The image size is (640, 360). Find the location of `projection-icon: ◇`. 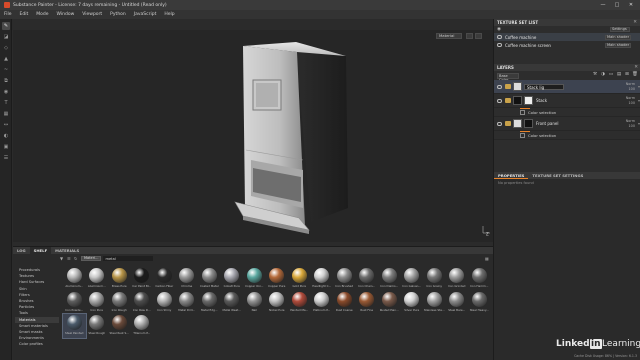

projection-icon: ◇ is located at coordinates (6, 48).